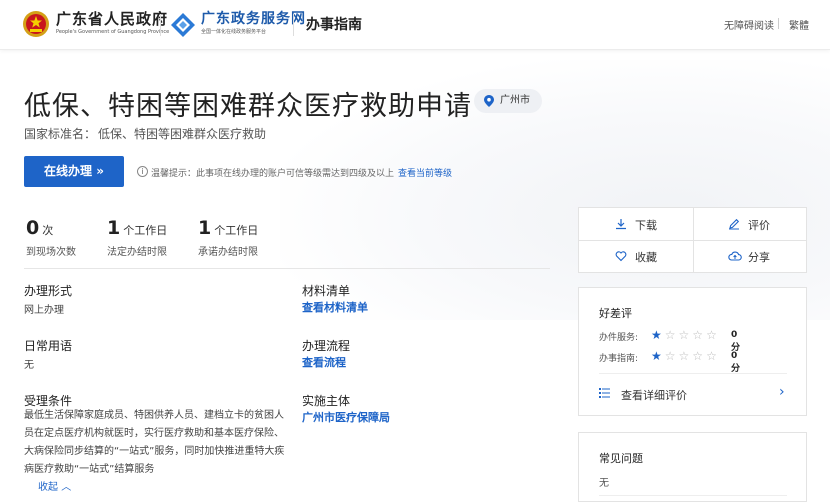 The image size is (830, 502). Describe the element at coordinates (112, 18) in the screenshot. I see `gov-name: 广东省人民政府` at that location.